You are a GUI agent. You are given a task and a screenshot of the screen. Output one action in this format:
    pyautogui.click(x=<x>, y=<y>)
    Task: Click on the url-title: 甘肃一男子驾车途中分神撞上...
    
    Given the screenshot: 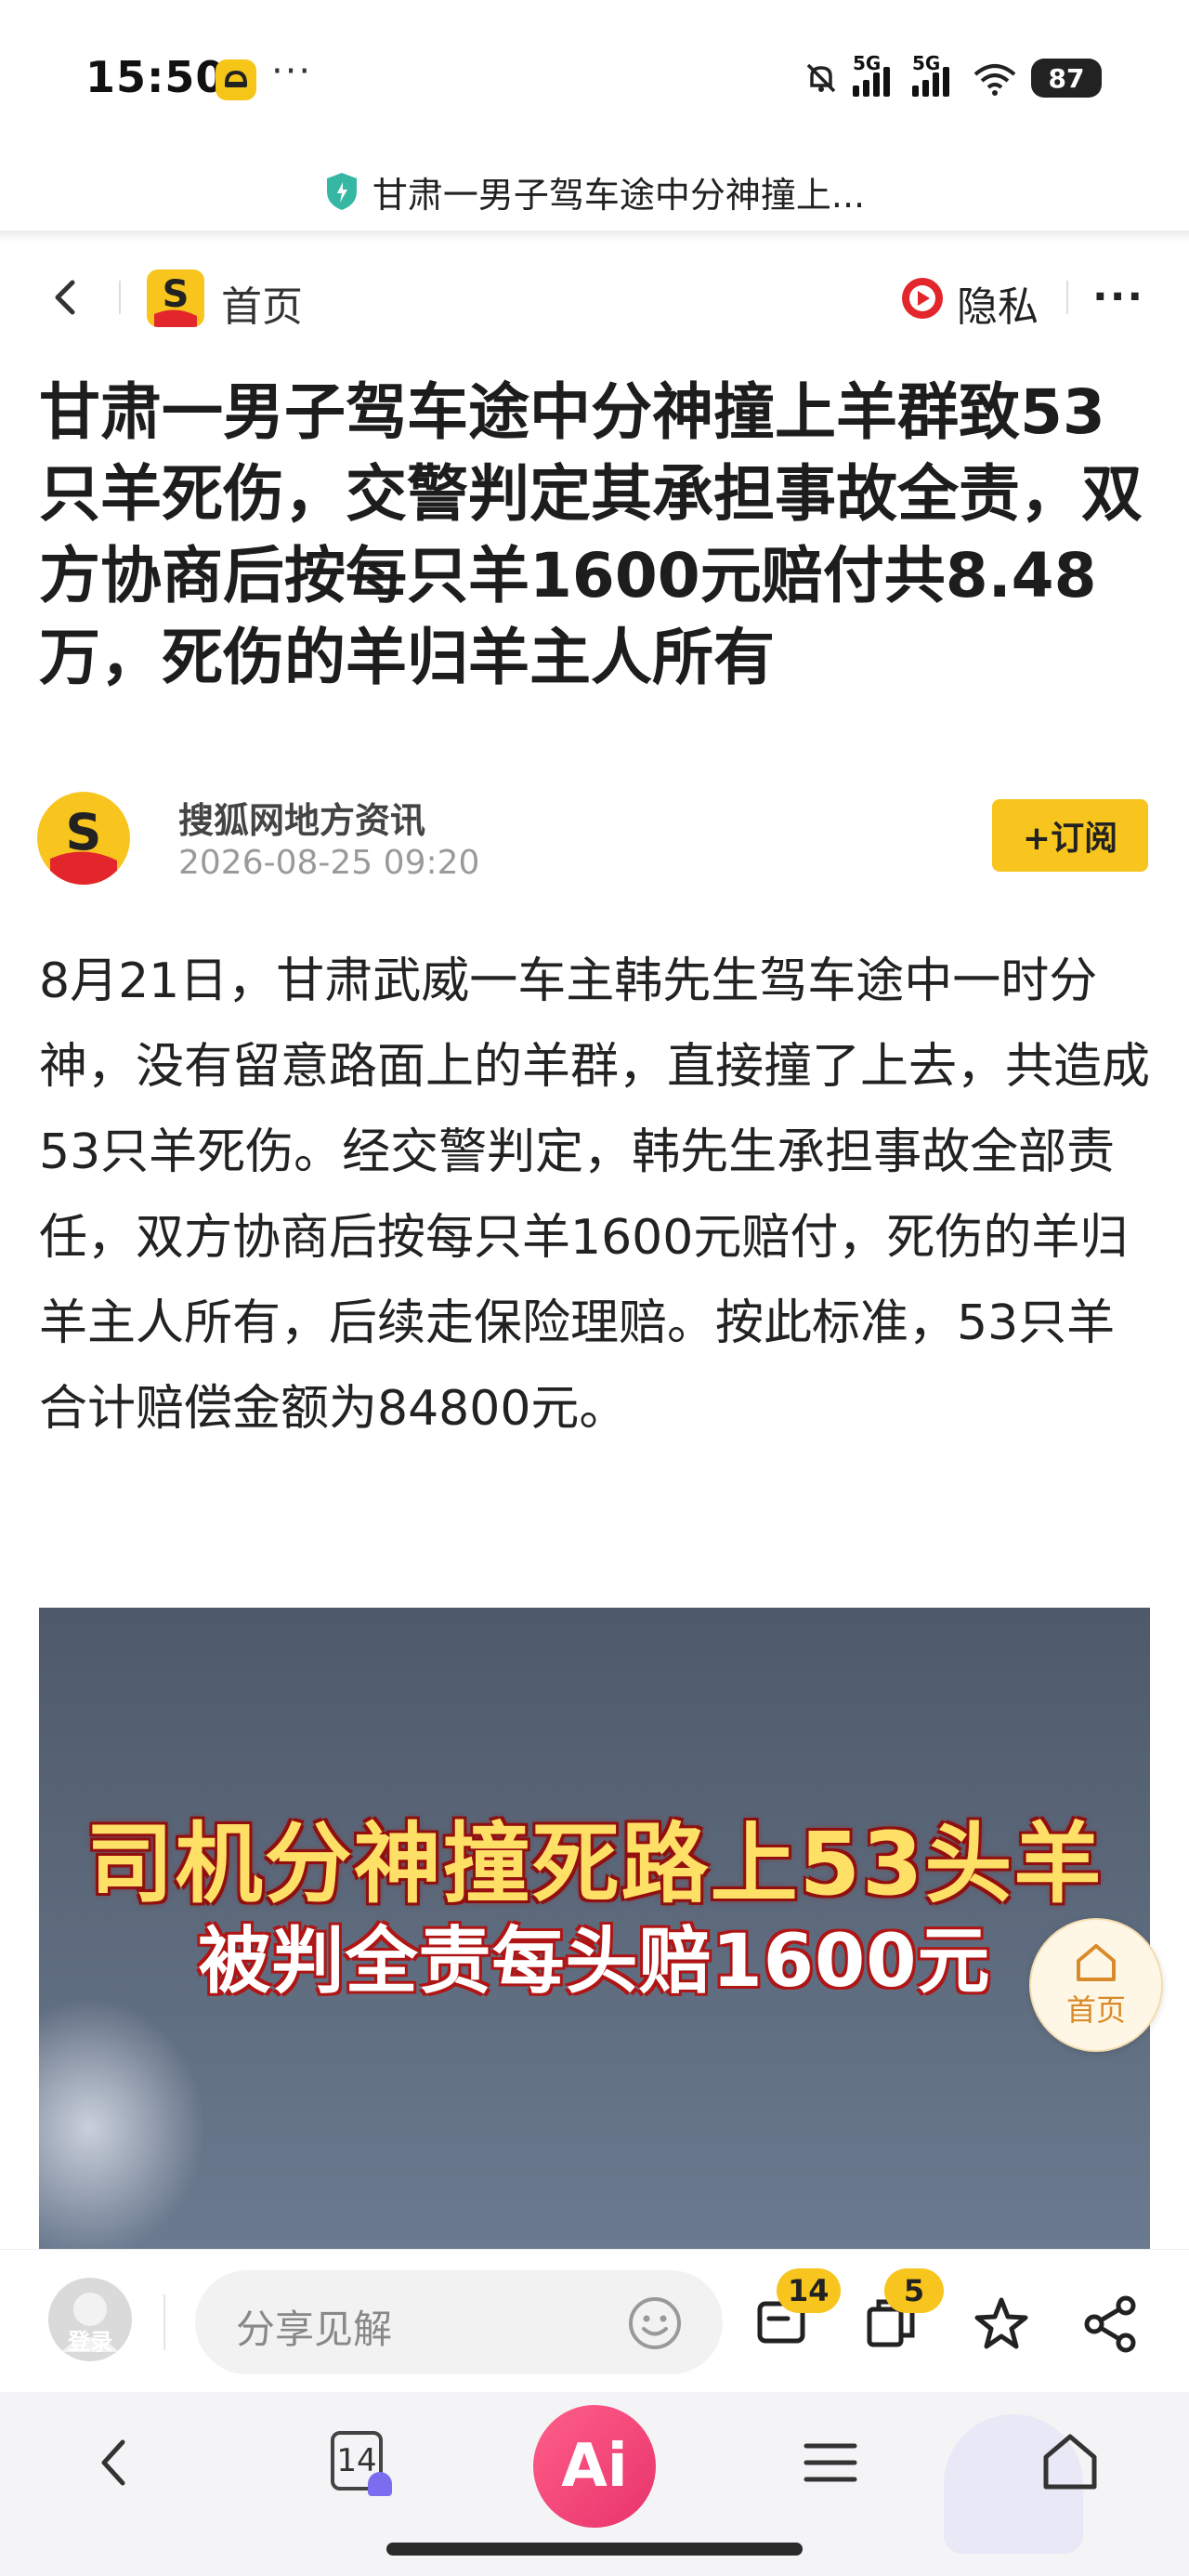 What is the action you would take?
    pyautogui.click(x=618, y=191)
    